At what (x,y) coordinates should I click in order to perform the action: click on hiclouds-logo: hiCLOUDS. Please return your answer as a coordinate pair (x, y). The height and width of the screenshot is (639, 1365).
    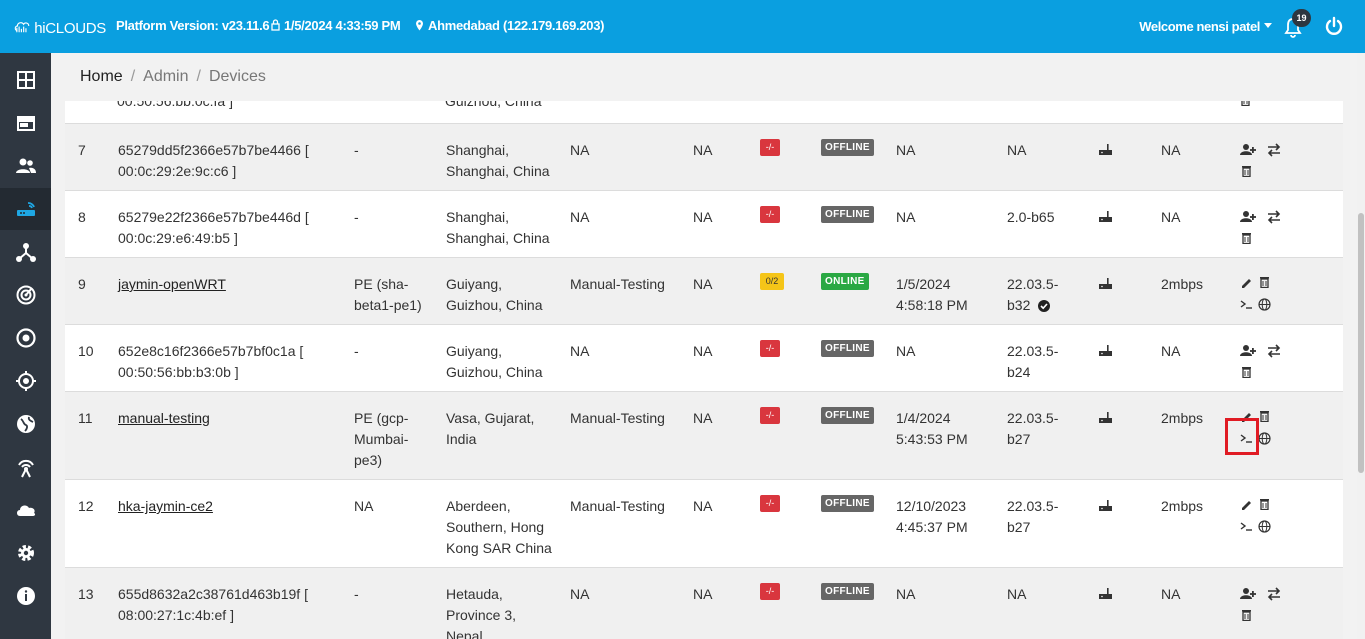
    Looking at the image, I should click on (60, 26).